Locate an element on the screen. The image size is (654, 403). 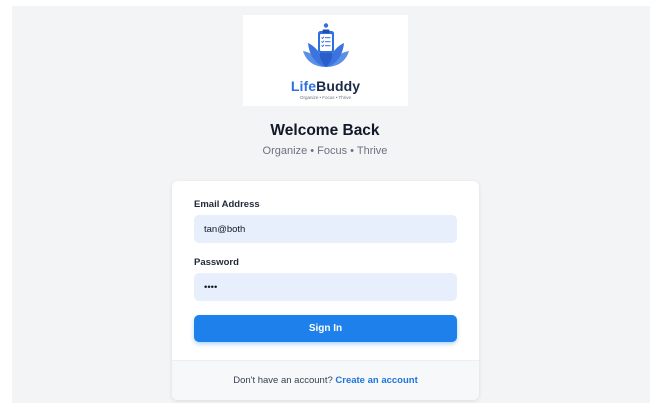
lotus-clipboard-icon is located at coordinates (326, 45).